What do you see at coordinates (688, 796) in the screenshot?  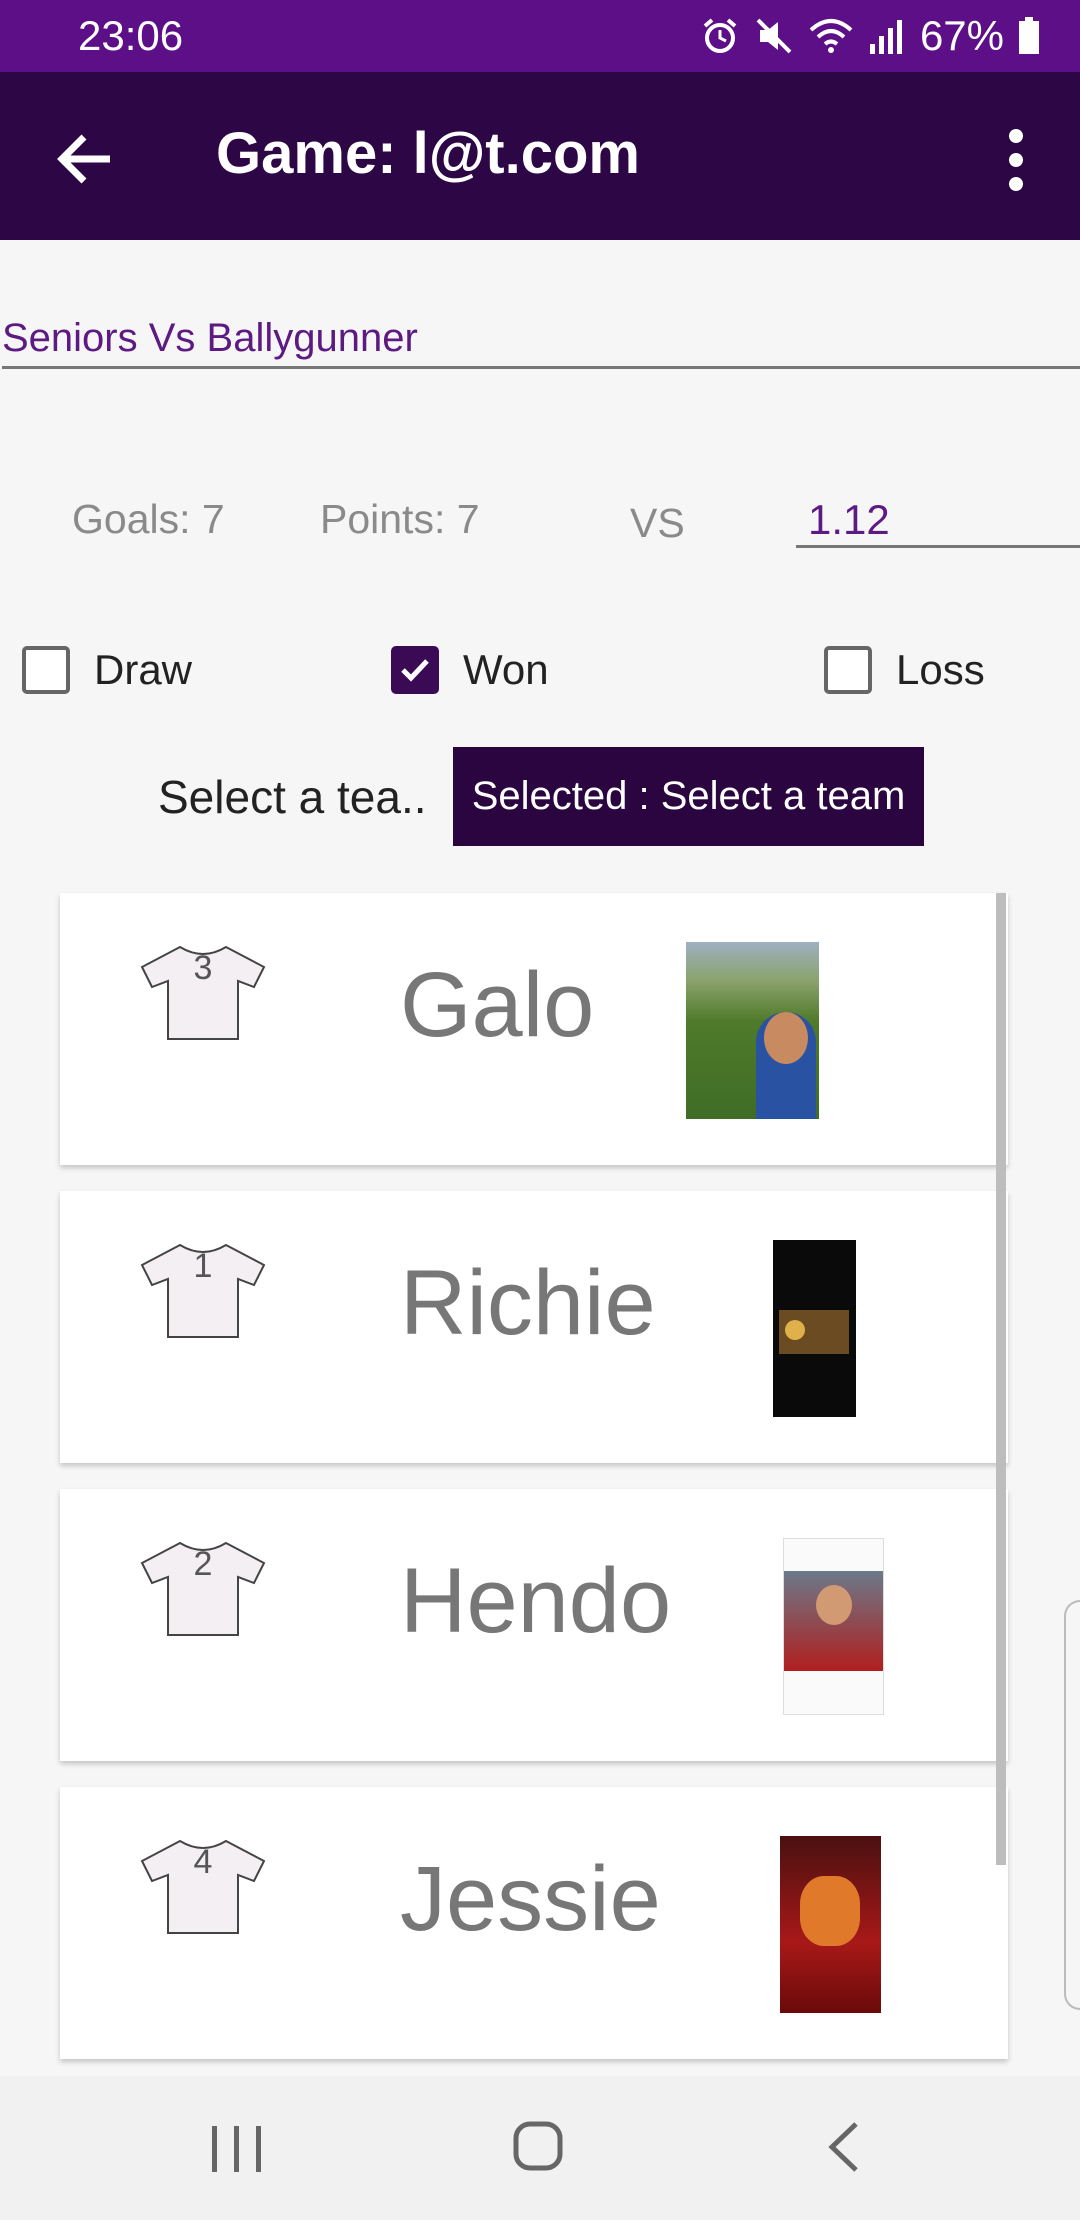 I see `select-team-button: Selected : Select a team` at bounding box center [688, 796].